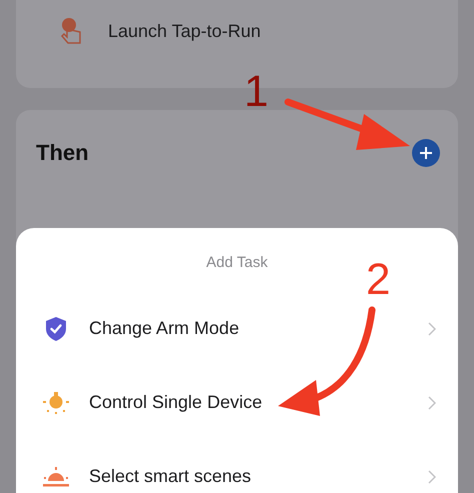 The image size is (474, 493). What do you see at coordinates (56, 477) in the screenshot?
I see `sunrise-icon` at bounding box center [56, 477].